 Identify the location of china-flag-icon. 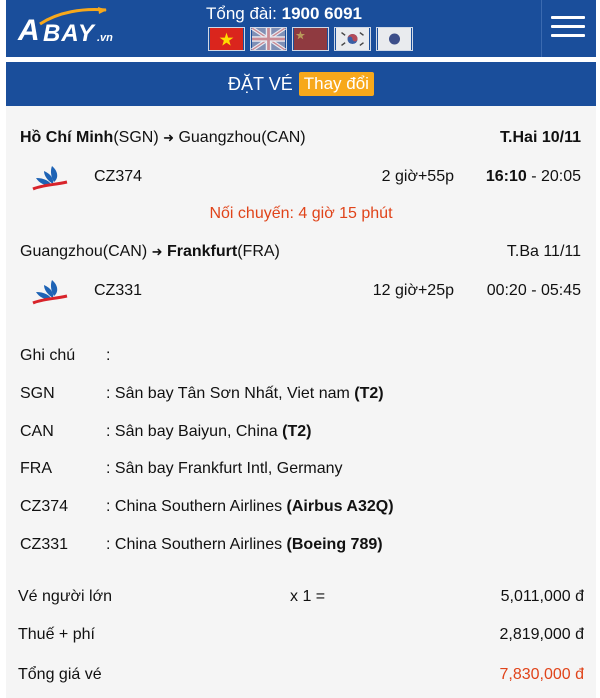
(310, 39).